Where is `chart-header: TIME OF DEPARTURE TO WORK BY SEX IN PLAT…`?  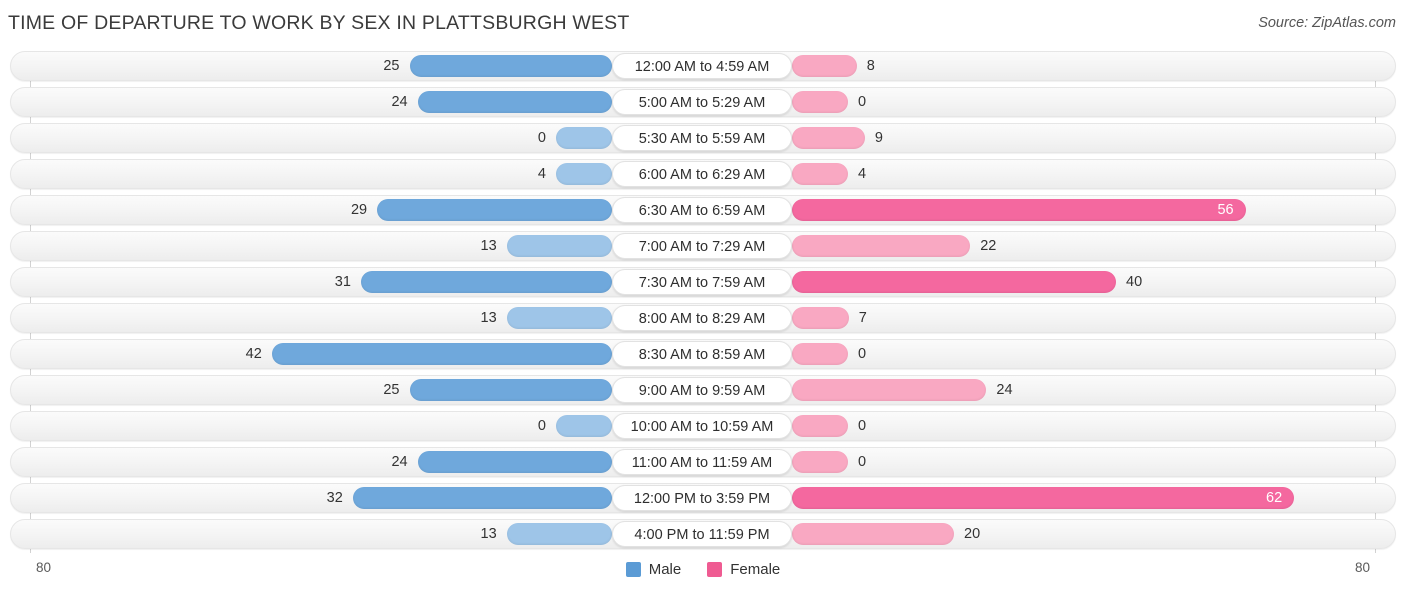
chart-header: TIME OF DEPARTURE TO WORK BY SEX IN PLAT… is located at coordinates (703, 27).